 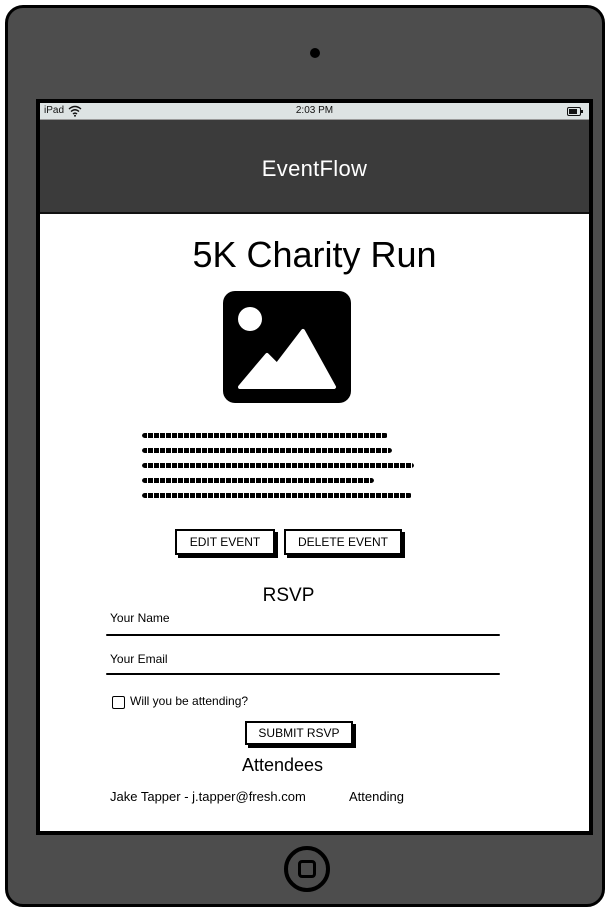 What do you see at coordinates (208, 796) in the screenshot?
I see `attendee-name: Jake Tapper - j.tapper@fresh.com` at bounding box center [208, 796].